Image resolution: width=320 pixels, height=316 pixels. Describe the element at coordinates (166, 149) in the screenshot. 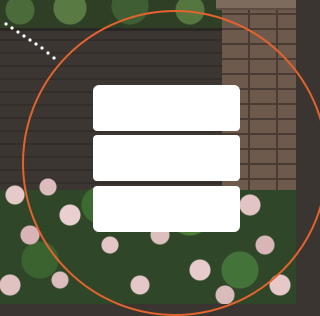

I see `text-field-2-value` at that location.